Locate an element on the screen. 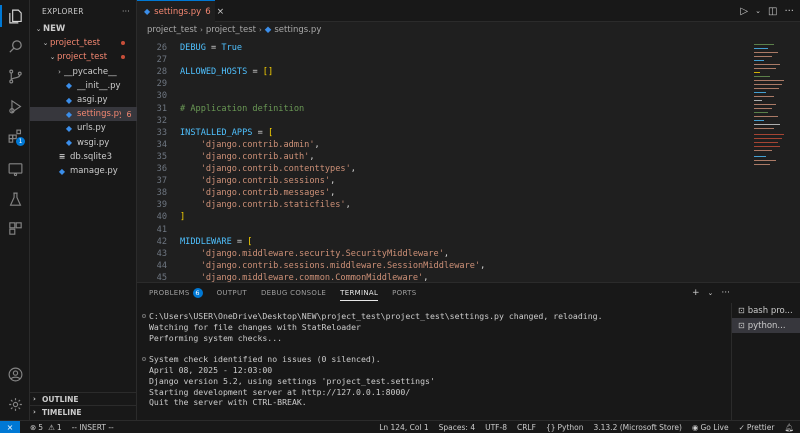 This screenshot has height=433, width=800. tab-terminal: TERMINAL is located at coordinates (359, 293).